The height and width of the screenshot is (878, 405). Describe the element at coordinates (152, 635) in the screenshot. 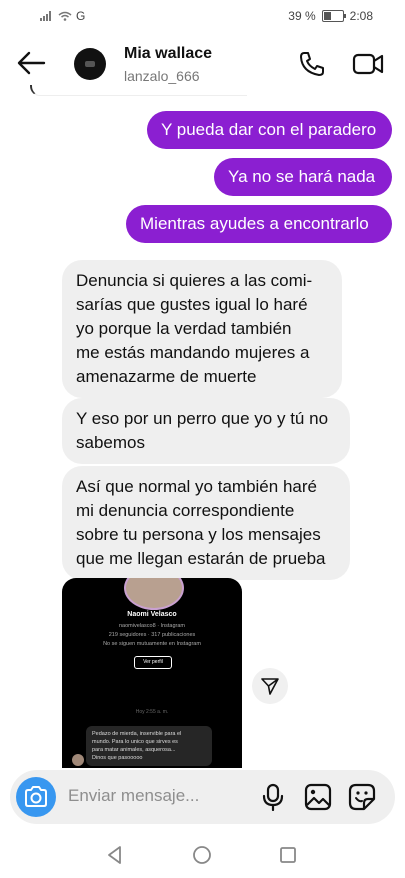

I see `shared-profile-stats: 219 seguidores · 317 publicaciones` at that location.